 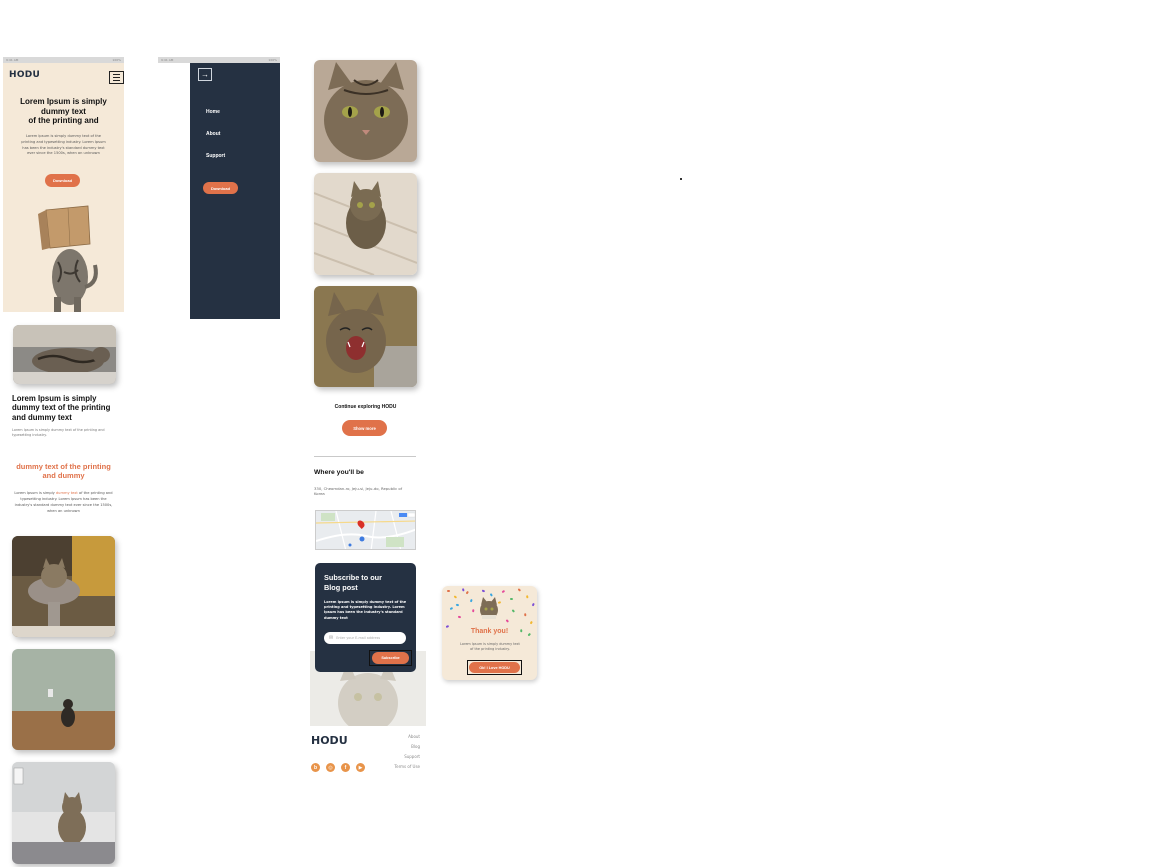 What do you see at coordinates (64, 354) in the screenshot?
I see `photo-cat-lying` at bounding box center [64, 354].